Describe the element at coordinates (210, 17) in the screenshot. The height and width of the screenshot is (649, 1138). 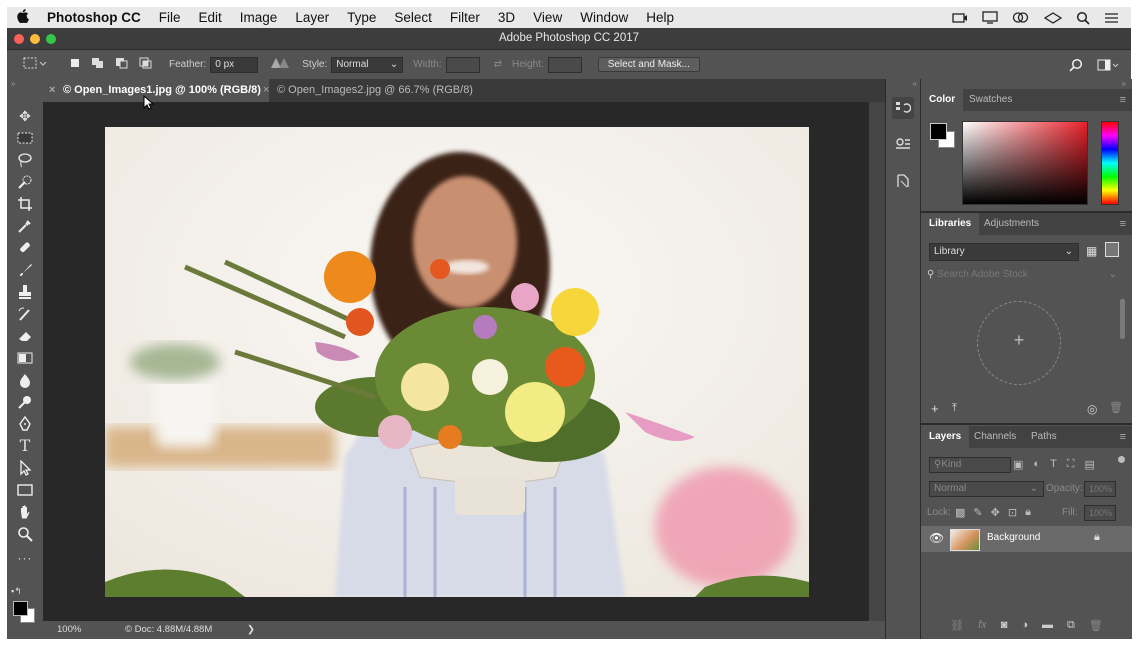
I see `menu-edit: Edit` at that location.